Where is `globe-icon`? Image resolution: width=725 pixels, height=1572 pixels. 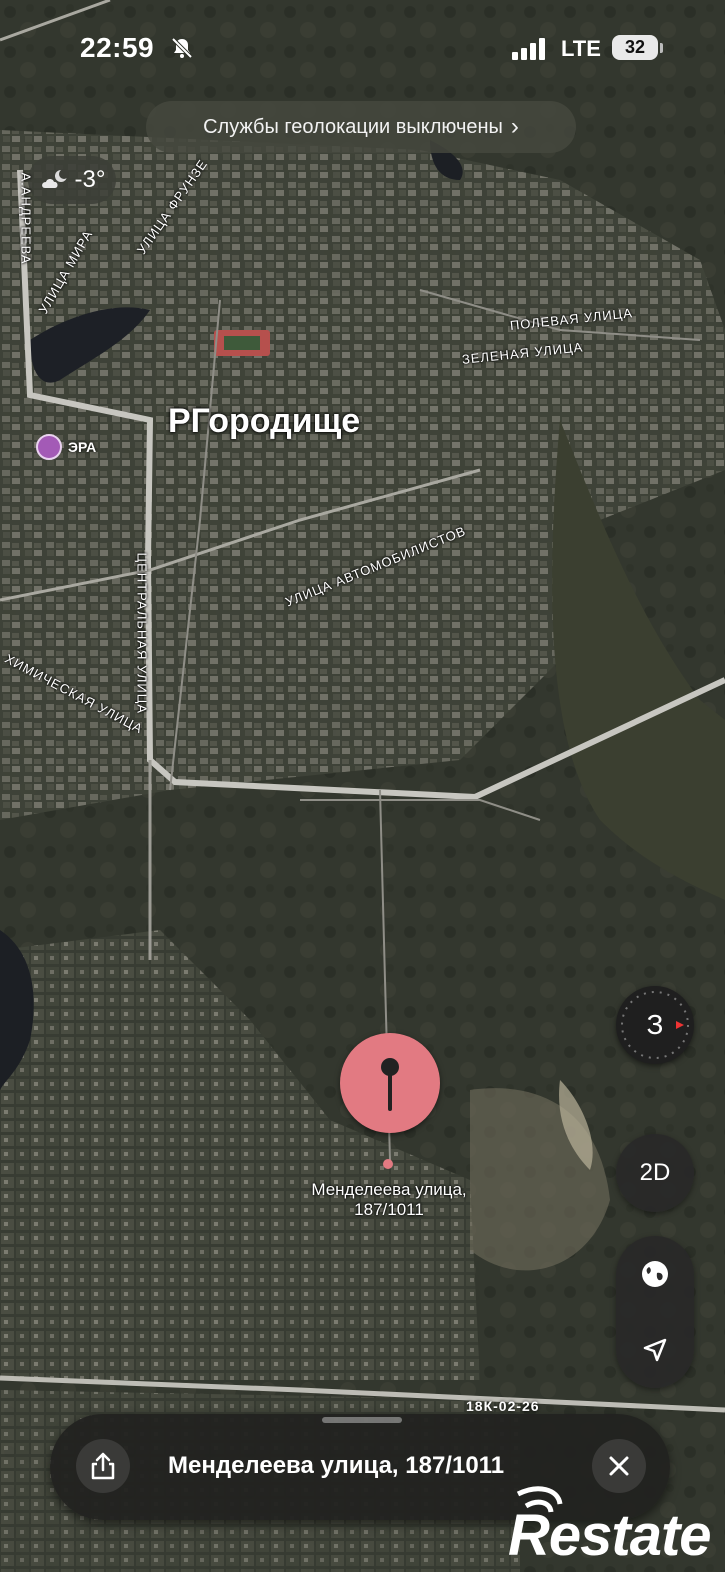
globe-icon is located at coordinates (655, 1274).